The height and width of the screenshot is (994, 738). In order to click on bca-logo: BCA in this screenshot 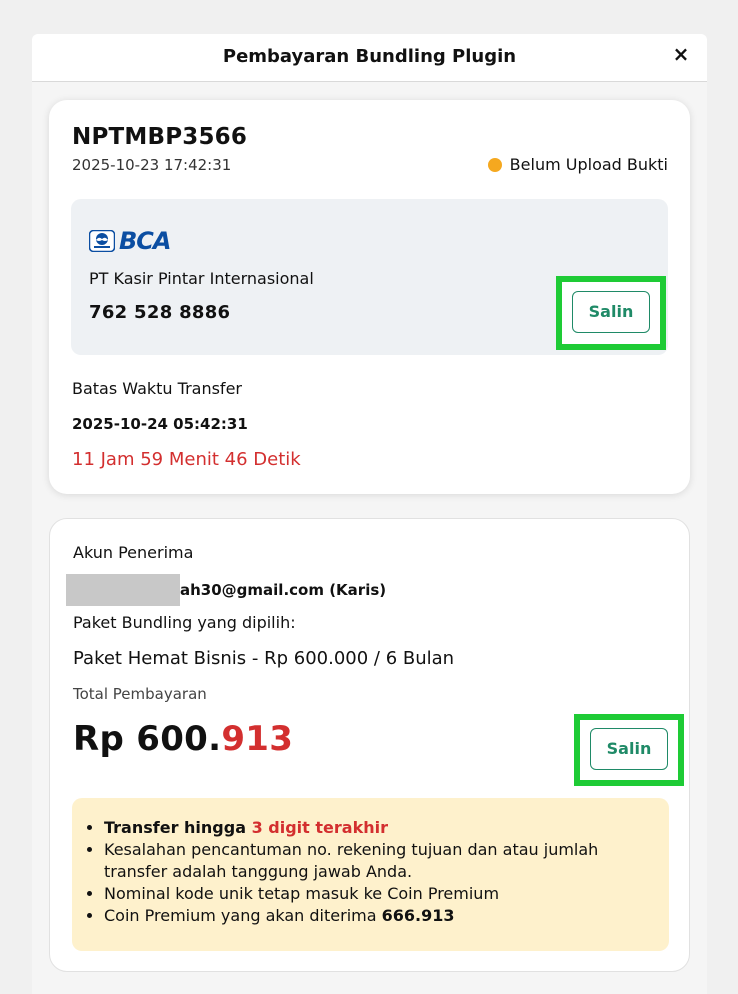, I will do `click(130, 241)`.